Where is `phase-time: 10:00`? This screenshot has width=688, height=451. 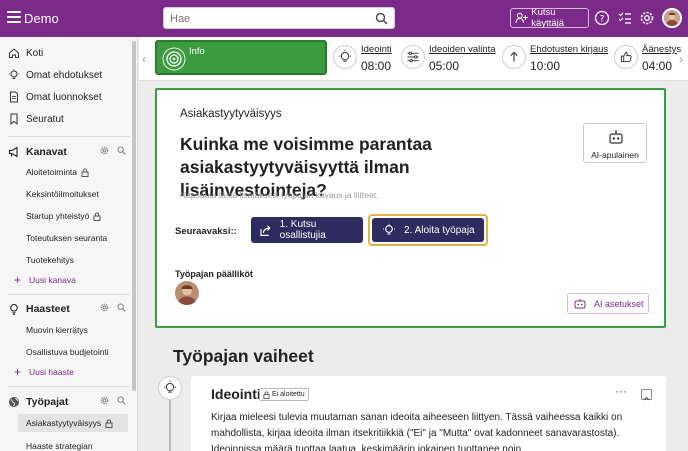 phase-time: 10:00 is located at coordinates (545, 66).